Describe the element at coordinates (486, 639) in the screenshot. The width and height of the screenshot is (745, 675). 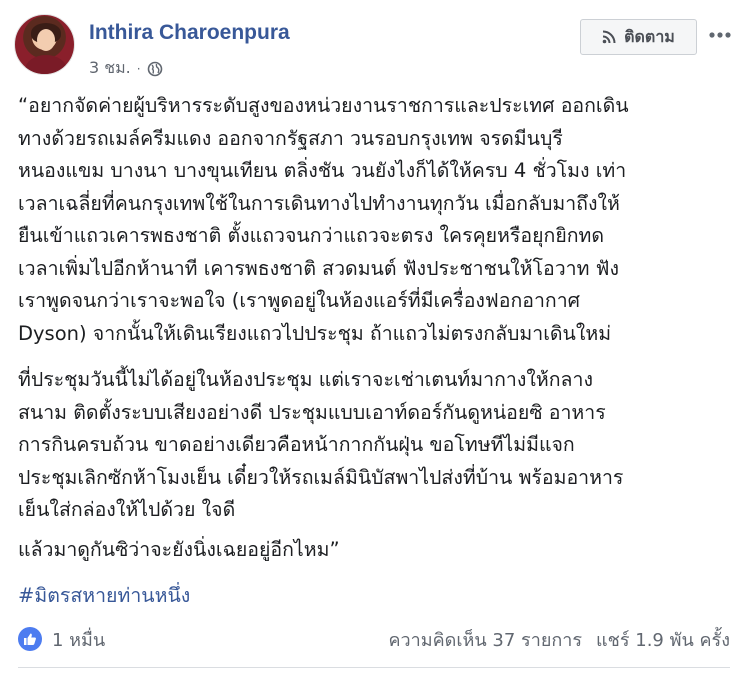
I see `comment-count: ความคิดเห็น 37 รายการ` at that location.